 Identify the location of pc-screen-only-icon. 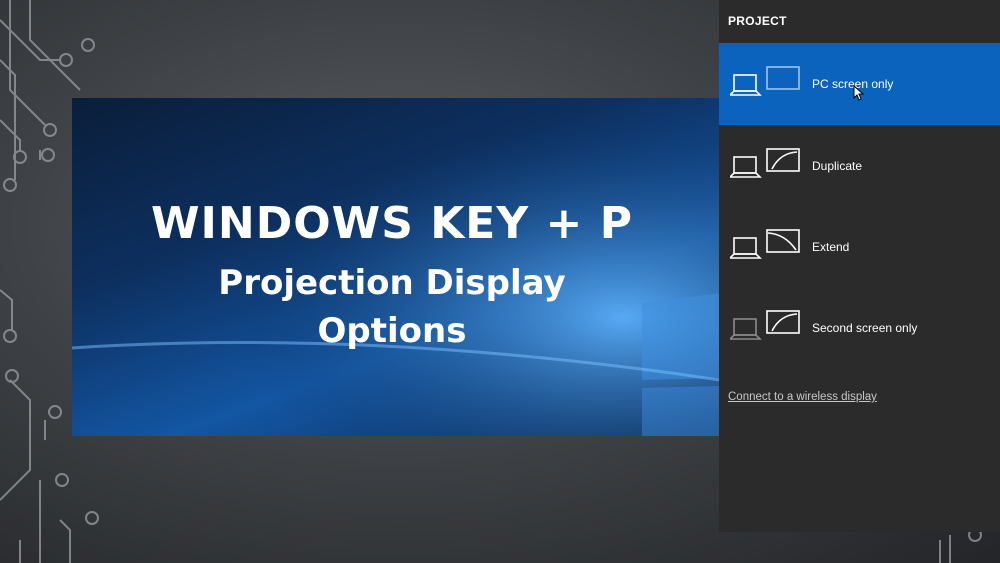
(765, 81).